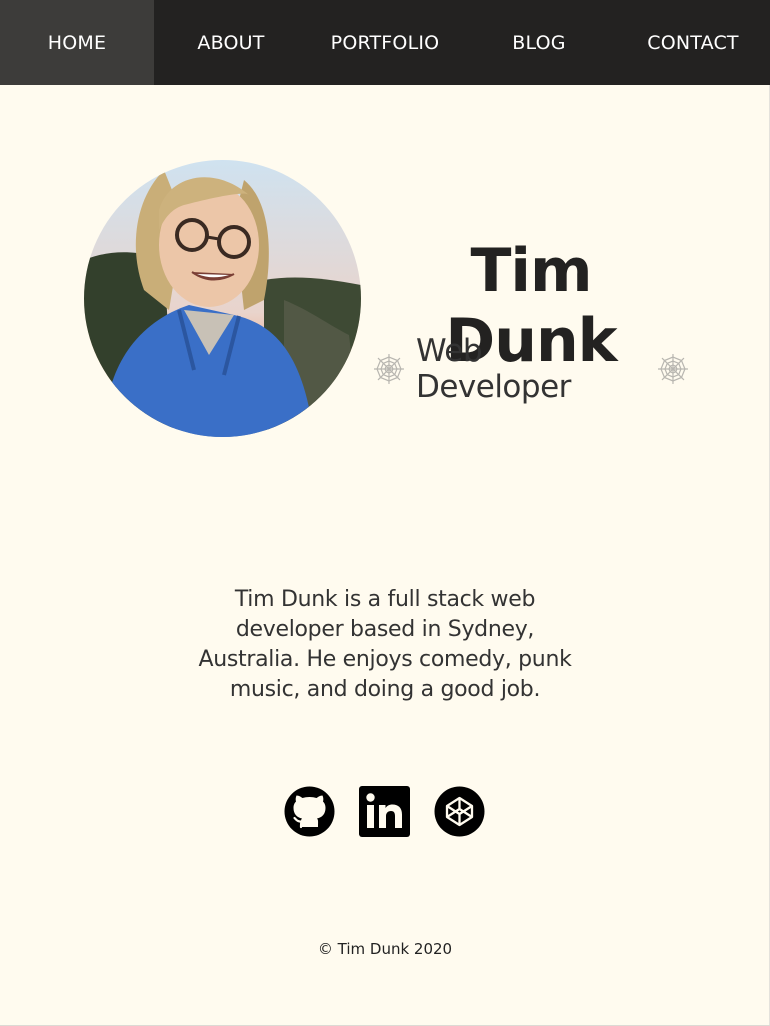 Image resolution: width=770 pixels, height=1026 pixels. What do you see at coordinates (539, 42) in the screenshot?
I see `nav-blog: BLOG` at bounding box center [539, 42].